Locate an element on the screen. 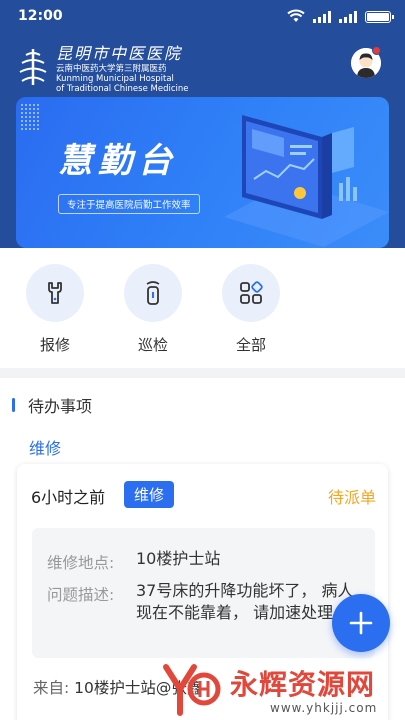  quick-action-label: 全部 is located at coordinates (250, 345).